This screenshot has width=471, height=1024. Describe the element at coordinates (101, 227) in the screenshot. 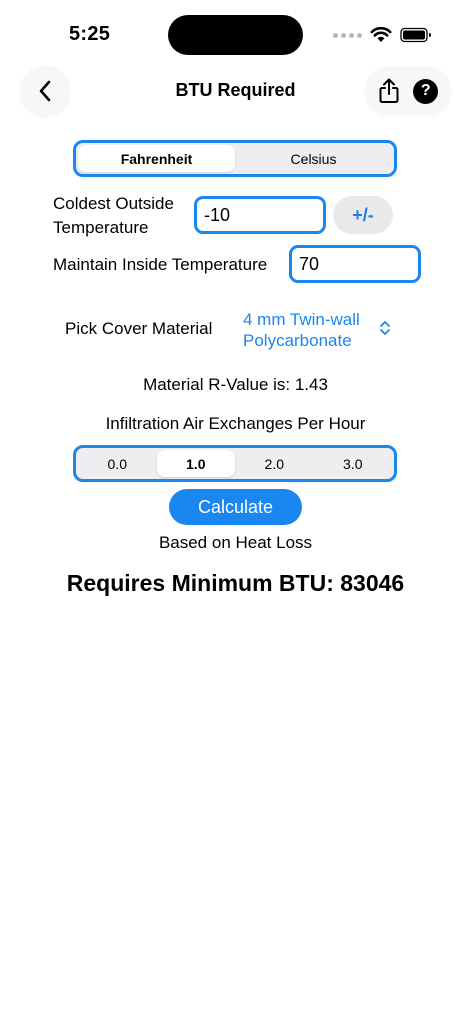

I see `coldest-label-line2: Temperature` at that location.